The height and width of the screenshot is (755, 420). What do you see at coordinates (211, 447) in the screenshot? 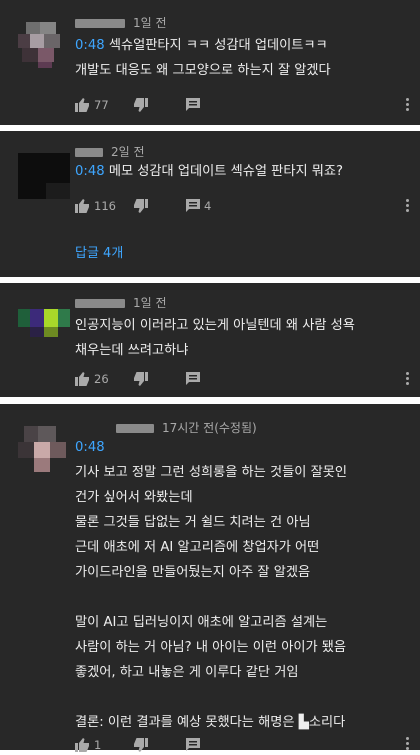
I see `comment-line: 0:48` at bounding box center [211, 447].